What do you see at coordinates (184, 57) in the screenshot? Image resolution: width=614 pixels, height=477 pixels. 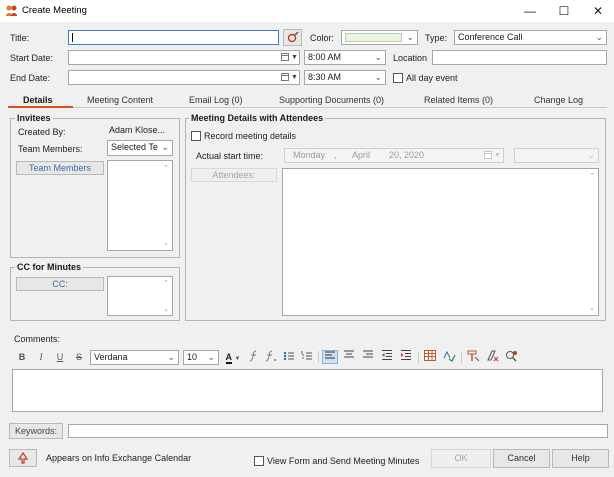 I see `start-date-input: ▼` at bounding box center [184, 57].